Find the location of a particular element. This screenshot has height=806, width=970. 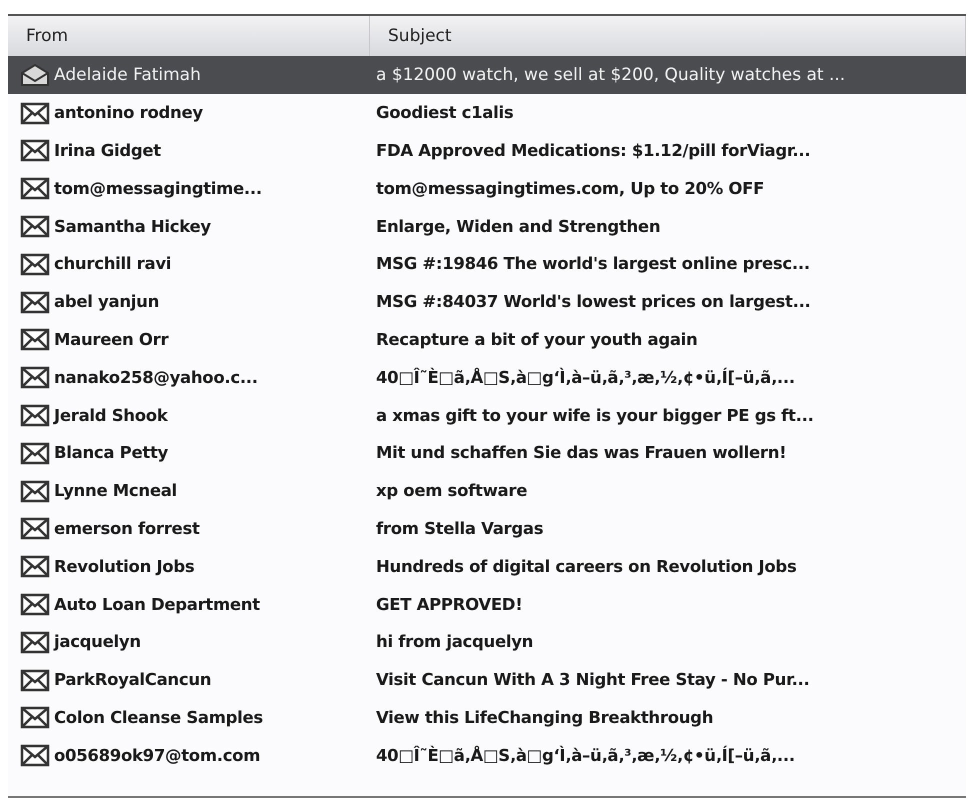

subject-text: tom@messagingtimes.com, Up to 20% OFF is located at coordinates (570, 188).